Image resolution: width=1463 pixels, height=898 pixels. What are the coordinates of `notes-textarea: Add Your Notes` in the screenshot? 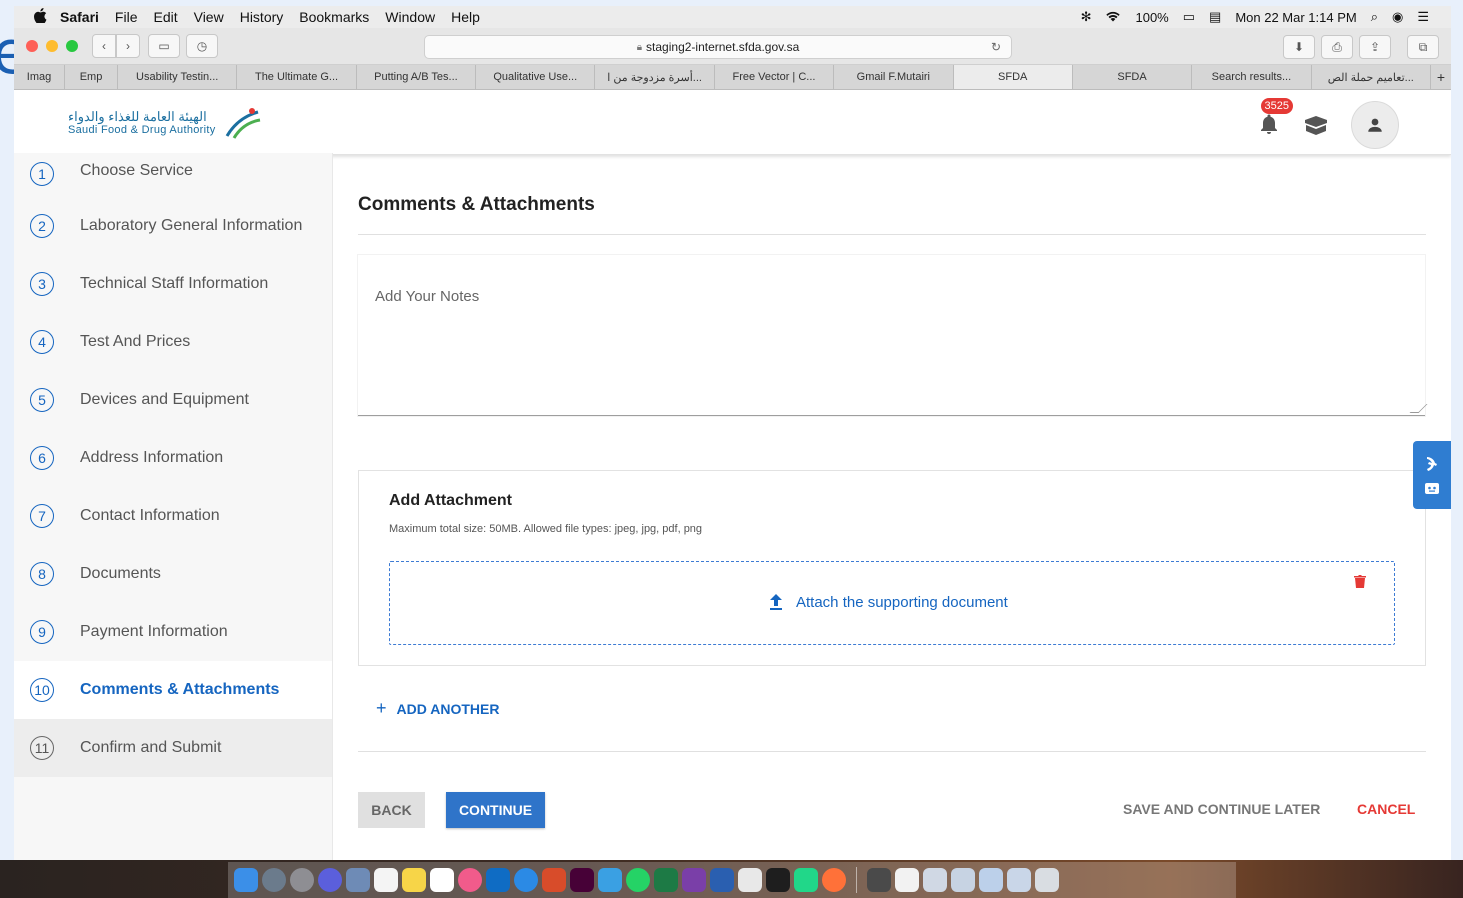 It's located at (893, 335).